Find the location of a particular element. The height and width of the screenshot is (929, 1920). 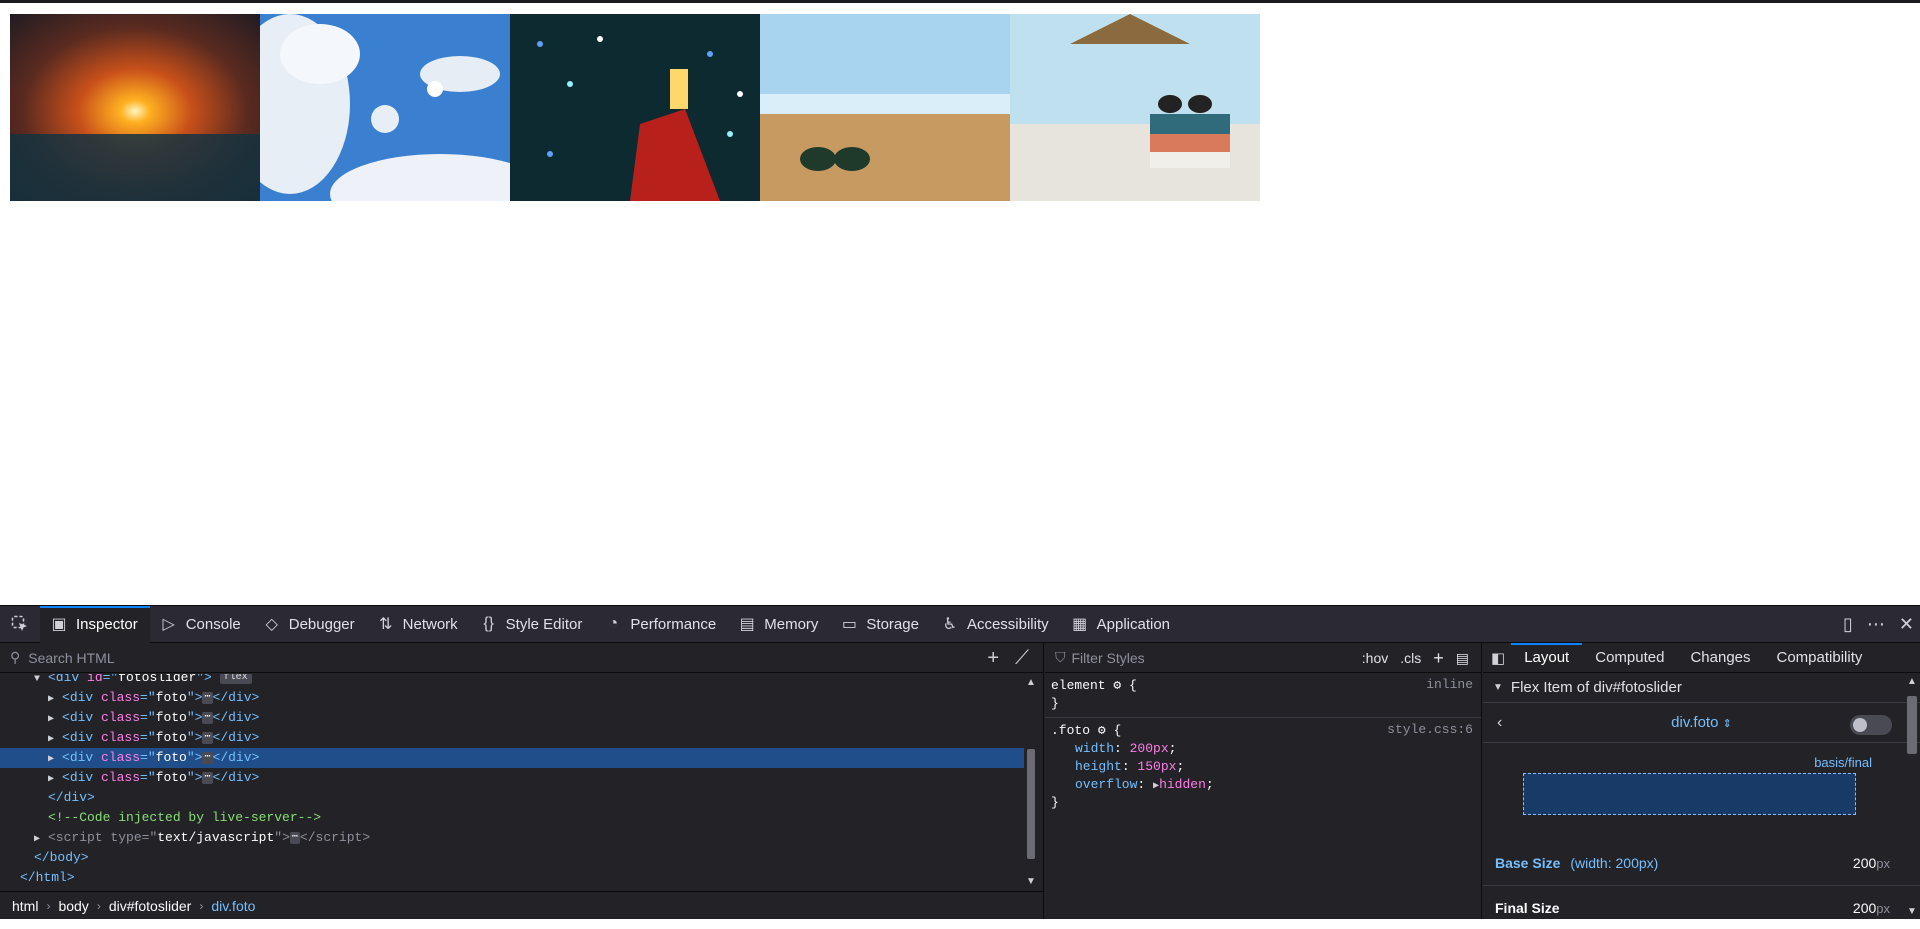

flex-item-sizing-diagram: basis/final is located at coordinates (1701, 792).